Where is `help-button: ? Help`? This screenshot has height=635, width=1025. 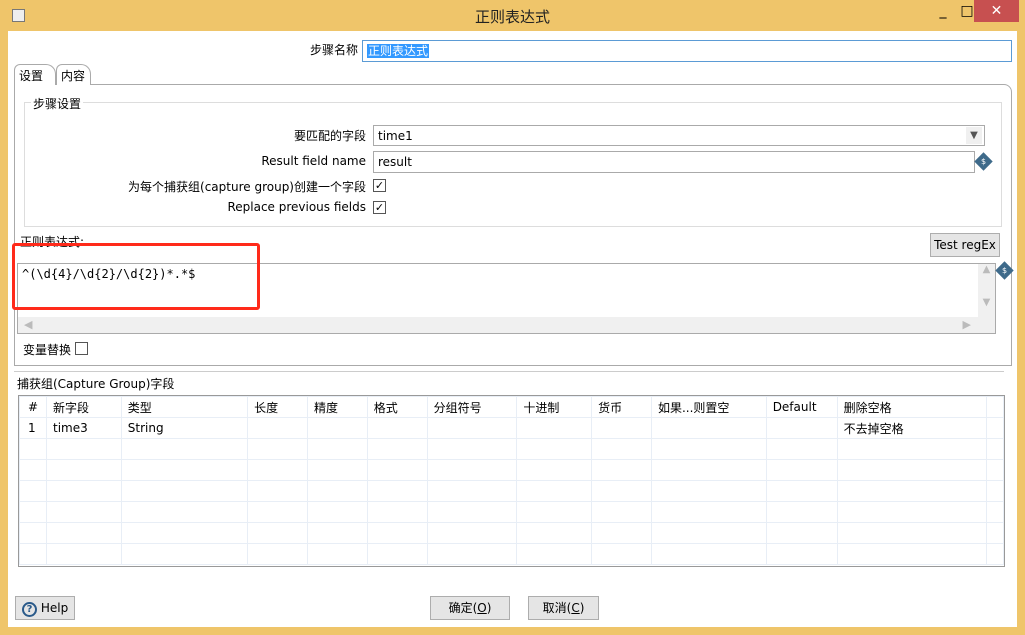
help-button: ? Help is located at coordinates (45, 608).